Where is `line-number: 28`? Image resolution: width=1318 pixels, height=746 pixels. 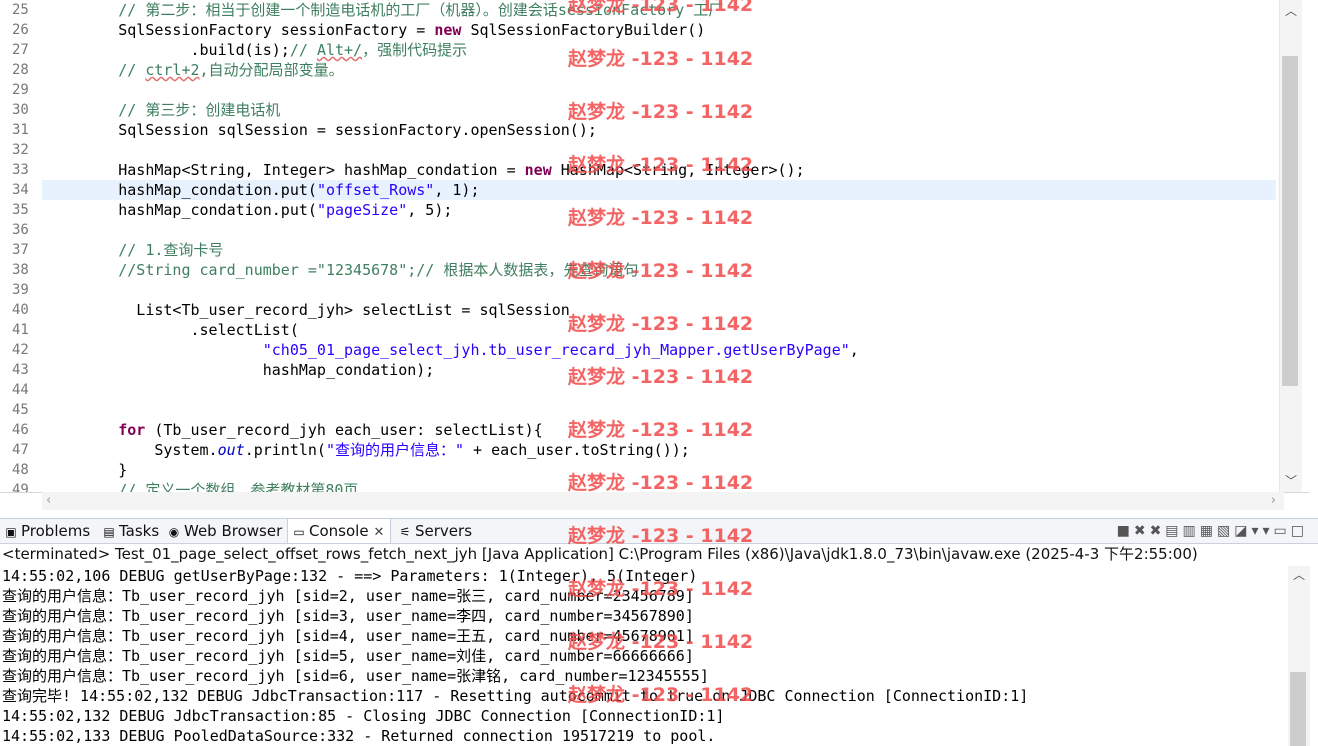
line-number: 28 is located at coordinates (20, 70).